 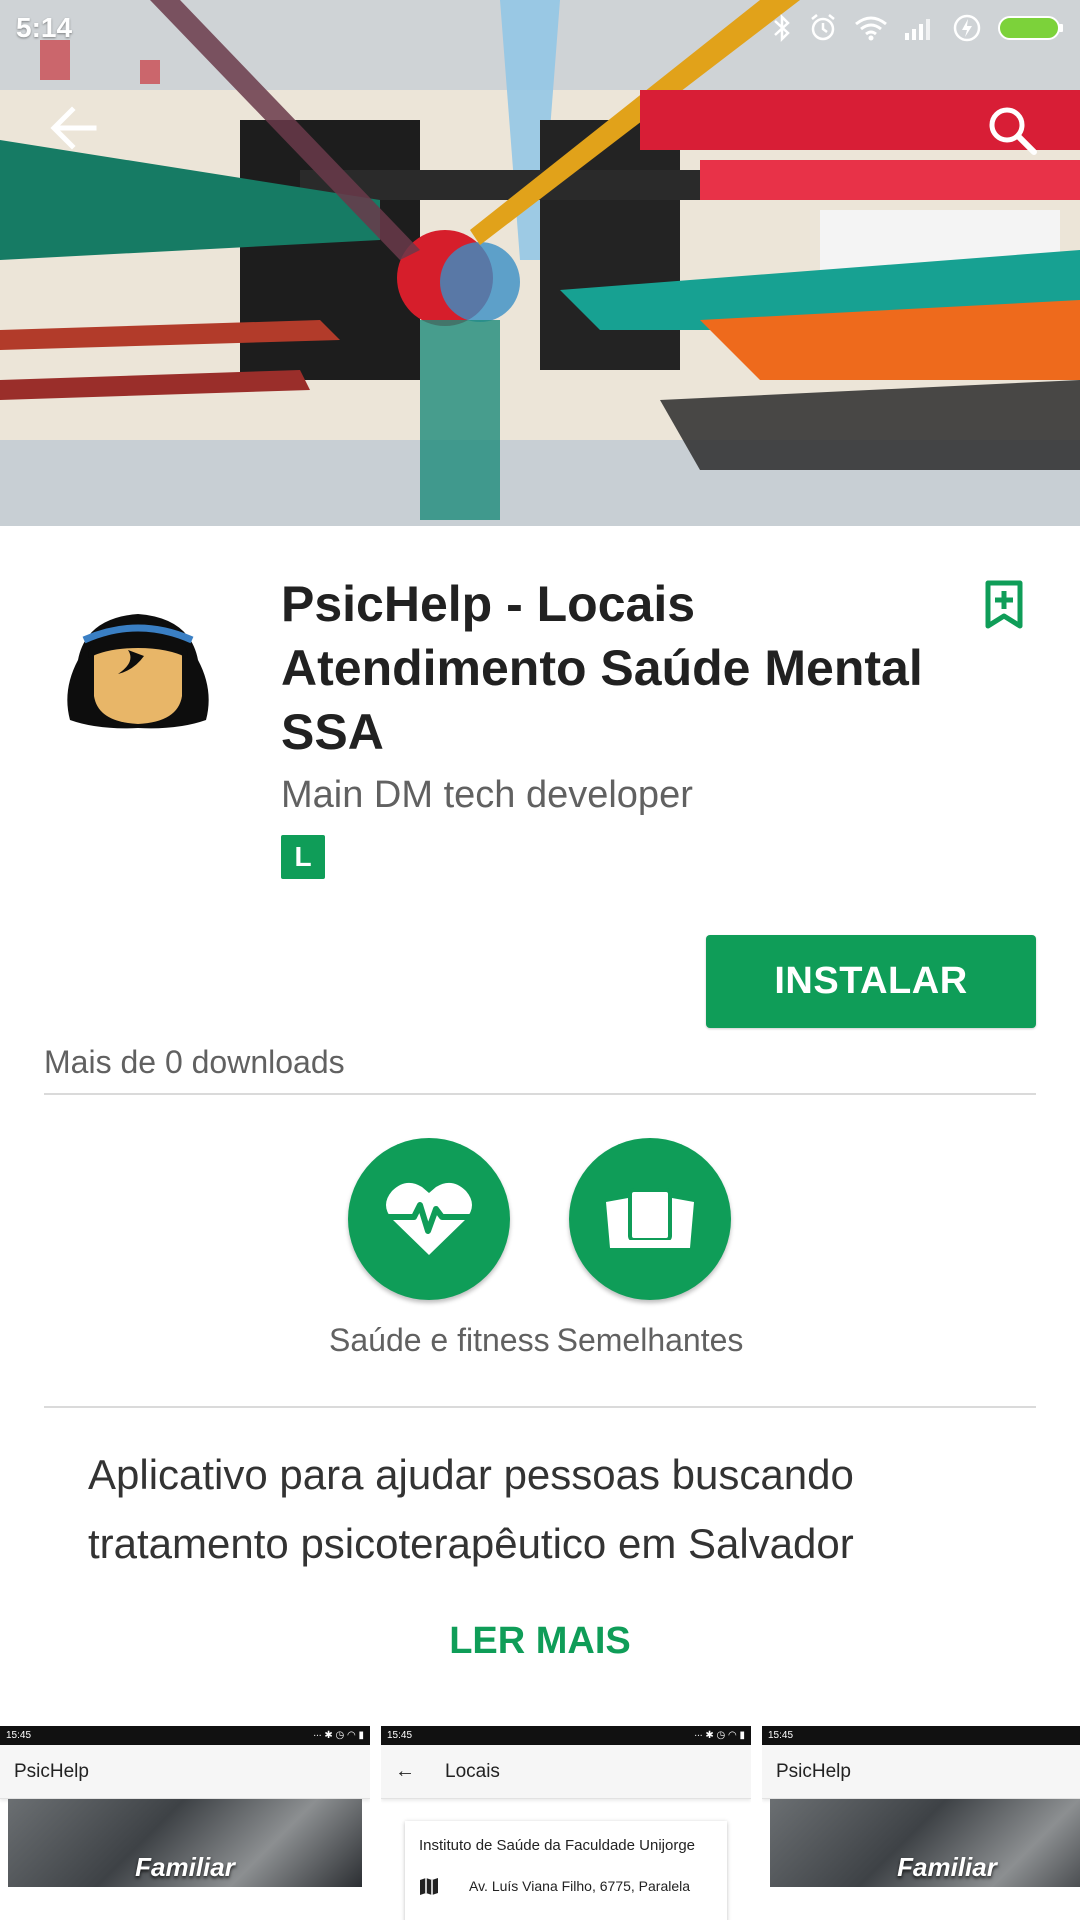 What do you see at coordinates (540, 28) in the screenshot?
I see `status-bar: 5:14` at bounding box center [540, 28].